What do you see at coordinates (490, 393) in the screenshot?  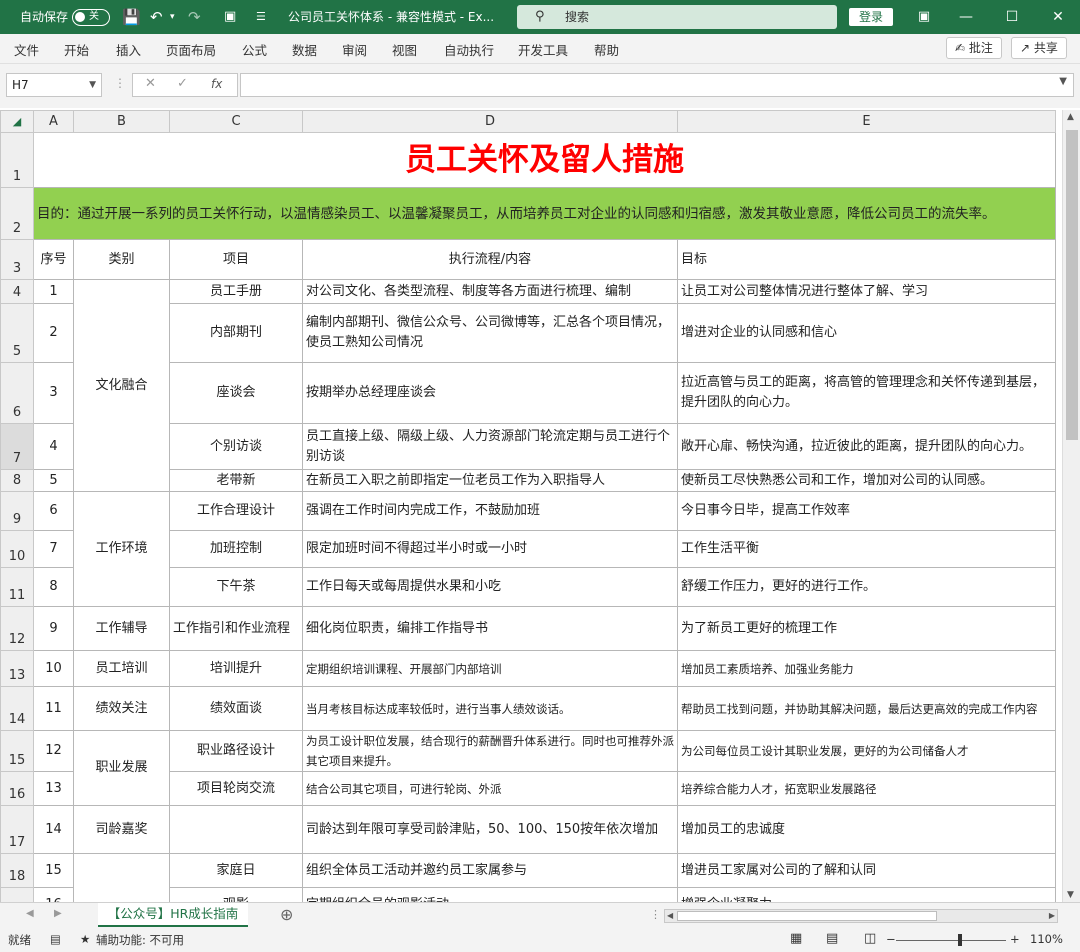 I see `cell-process: 按期举办总经理座谈会` at bounding box center [490, 393].